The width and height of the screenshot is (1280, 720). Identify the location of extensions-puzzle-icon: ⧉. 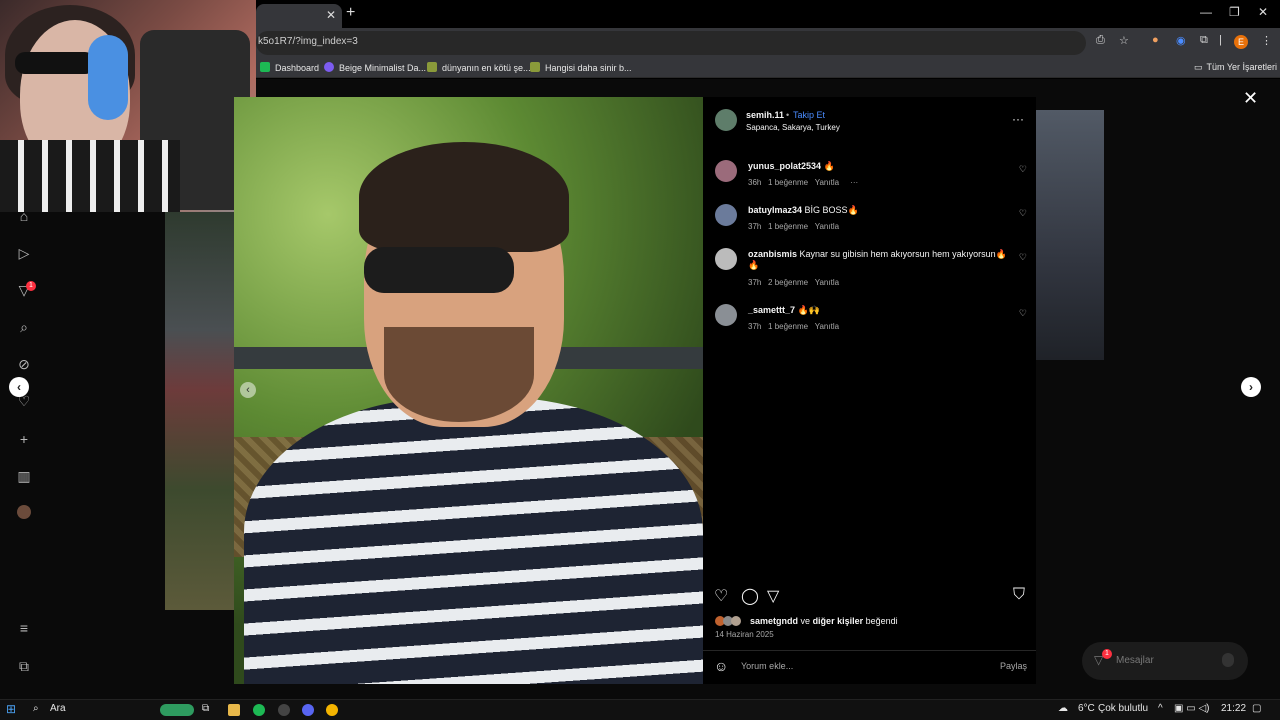
(1204, 40).